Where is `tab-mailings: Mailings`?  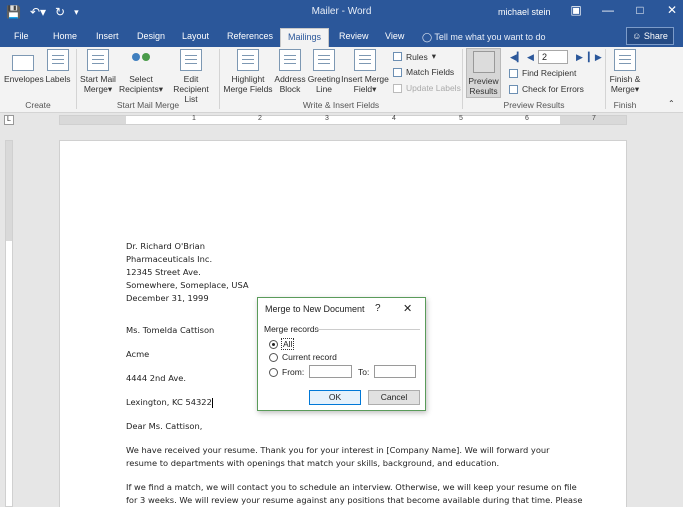
tab-mailings: Mailings is located at coordinates (305, 37).